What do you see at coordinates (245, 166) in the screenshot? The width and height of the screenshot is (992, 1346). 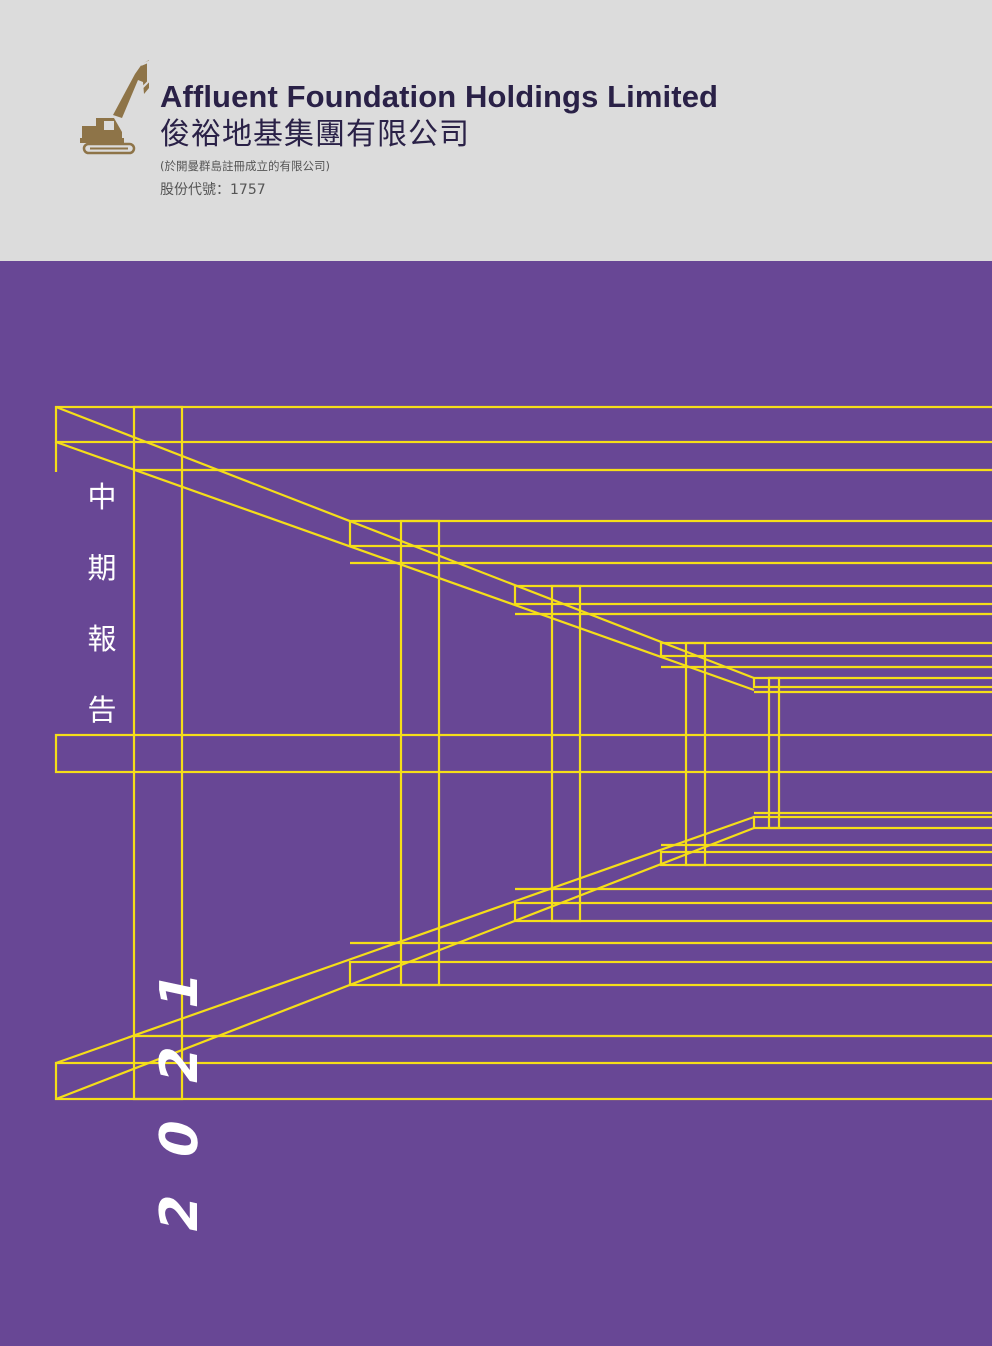 I see `incorporation-note: (於開曼群島註冊成立的有限公司)` at bounding box center [245, 166].